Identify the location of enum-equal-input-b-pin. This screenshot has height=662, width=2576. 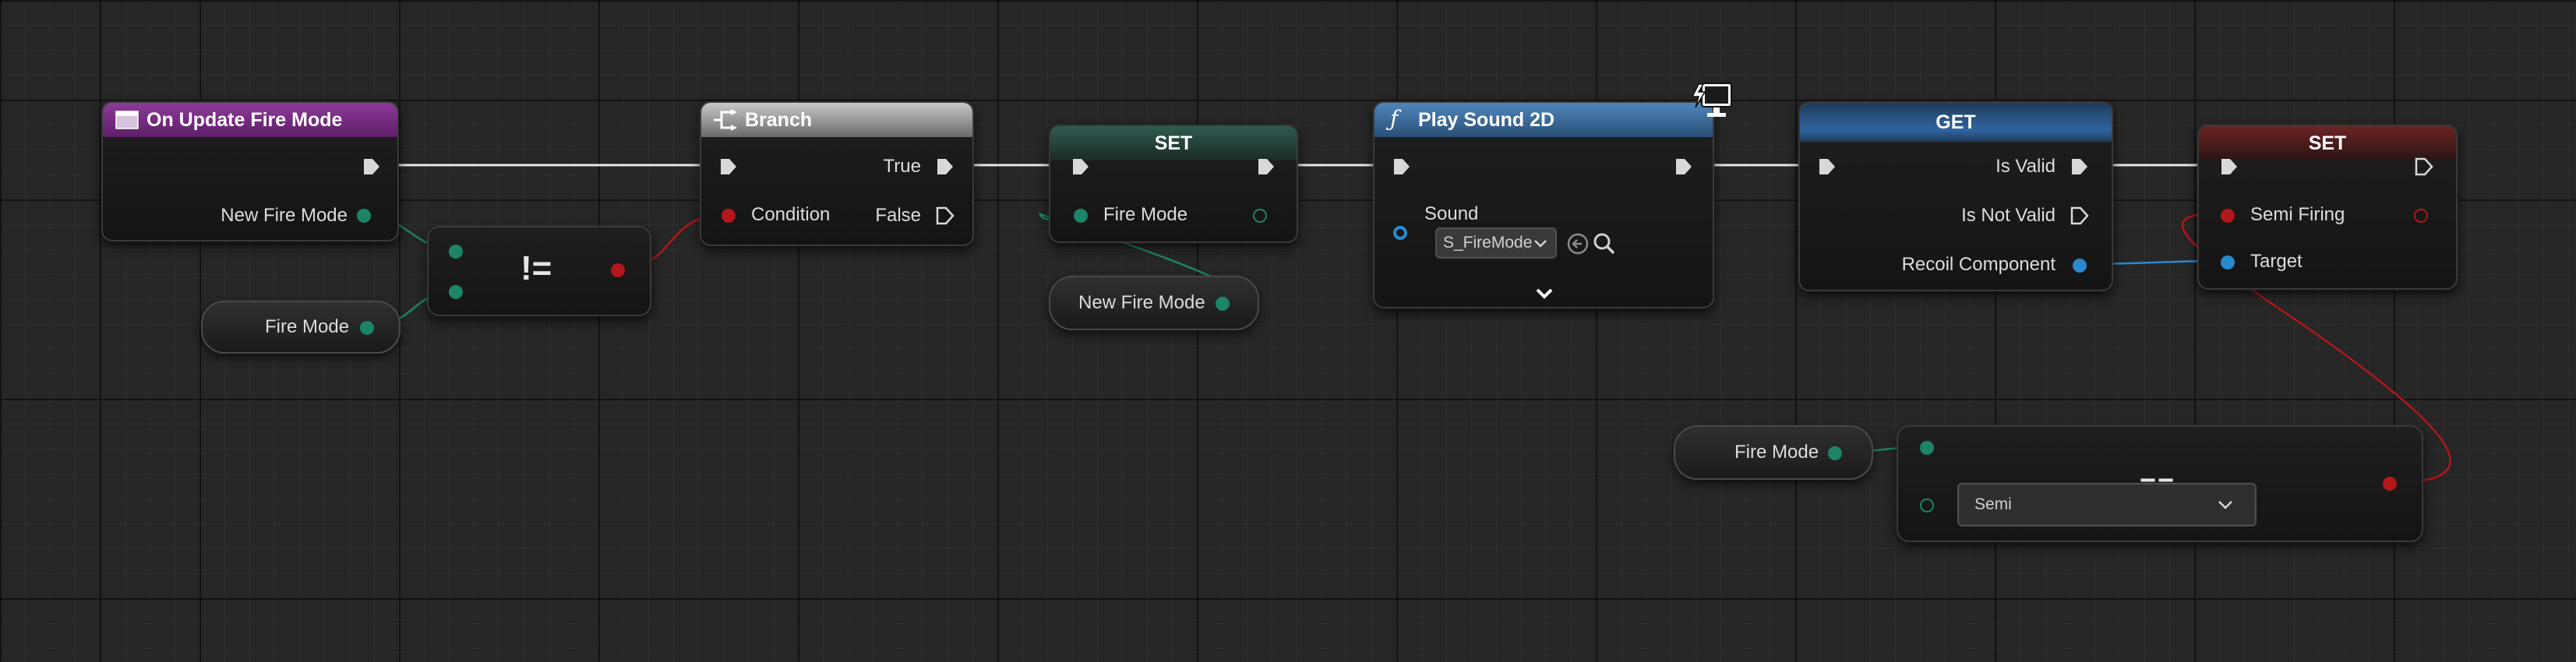
(1927, 505).